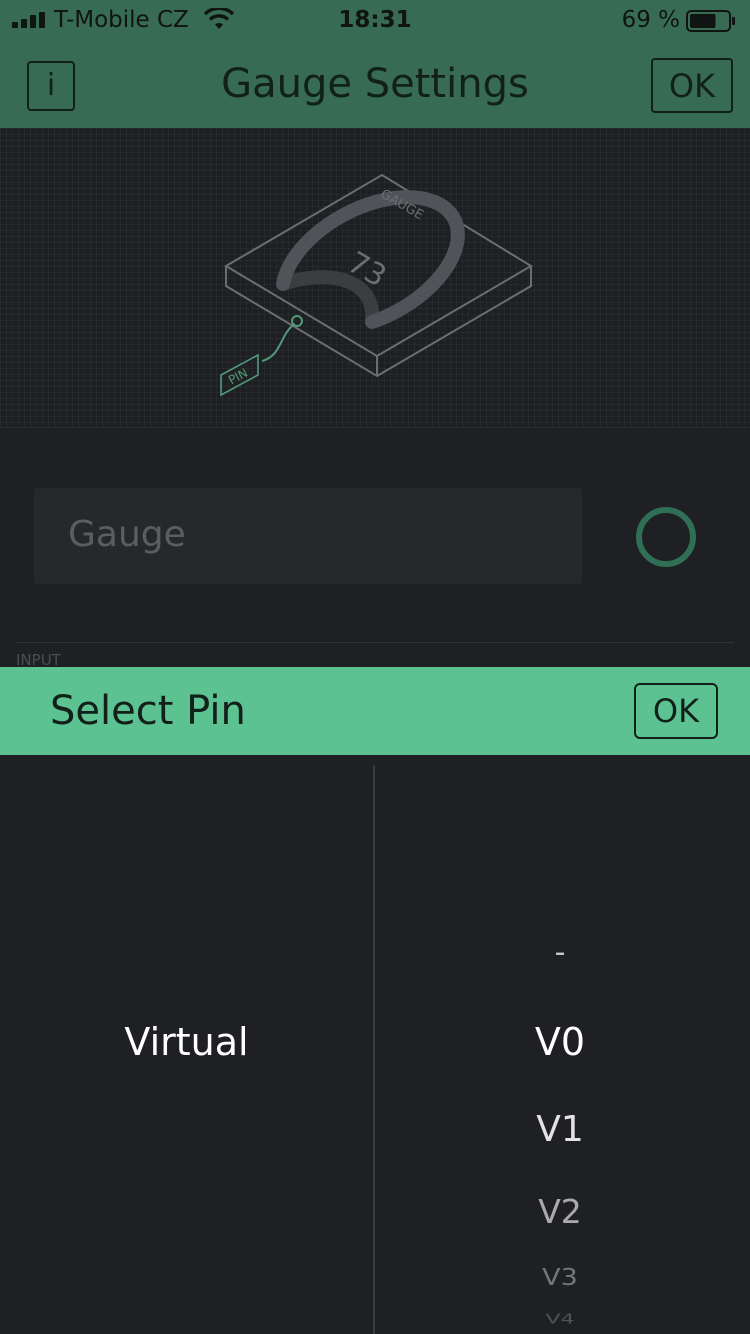  I want to click on select-pin-ok-button: OK, so click(676, 711).